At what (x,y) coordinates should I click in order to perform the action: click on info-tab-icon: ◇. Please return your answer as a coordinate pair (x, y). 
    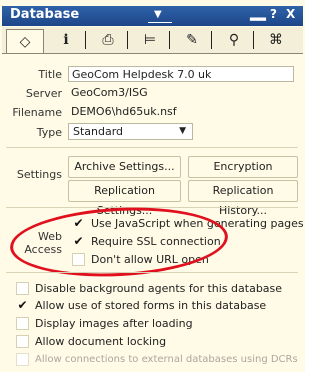
    Looking at the image, I should click on (25, 41).